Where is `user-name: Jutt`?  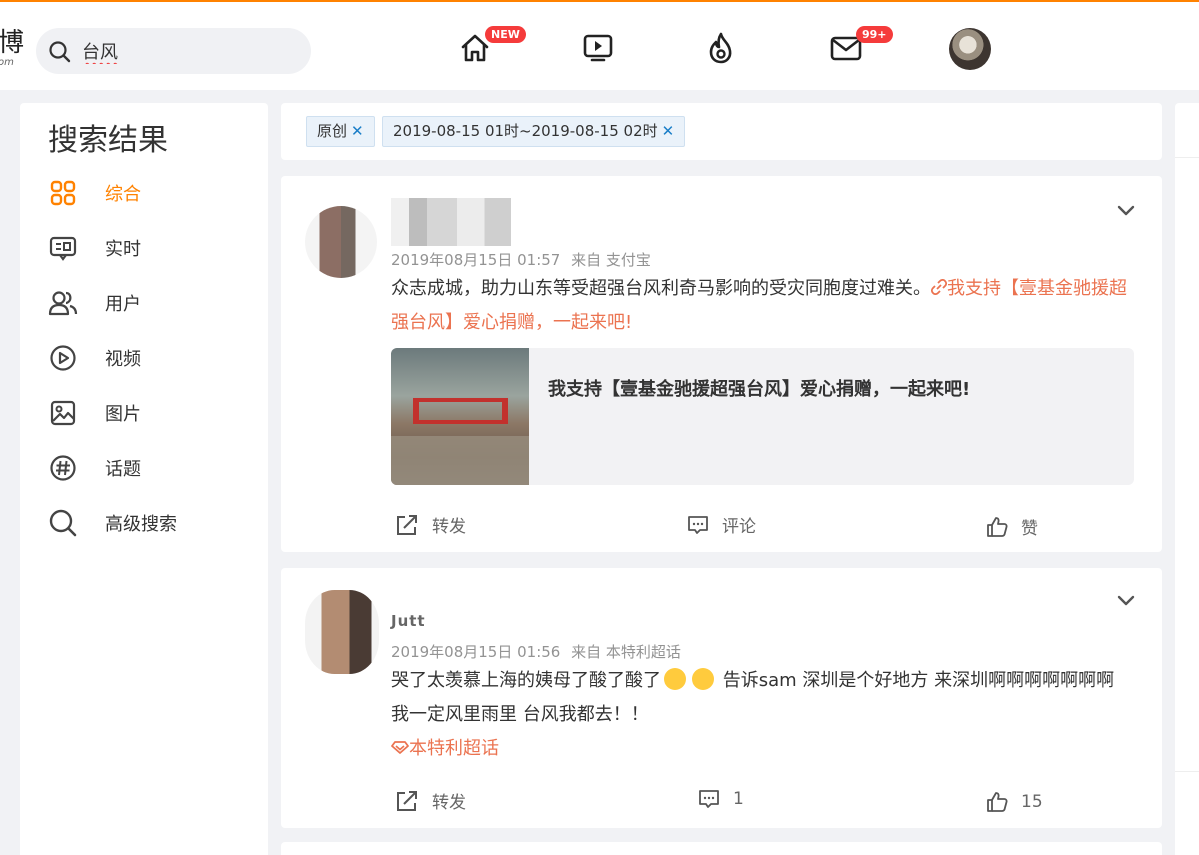
user-name: Jutt is located at coordinates (408, 621).